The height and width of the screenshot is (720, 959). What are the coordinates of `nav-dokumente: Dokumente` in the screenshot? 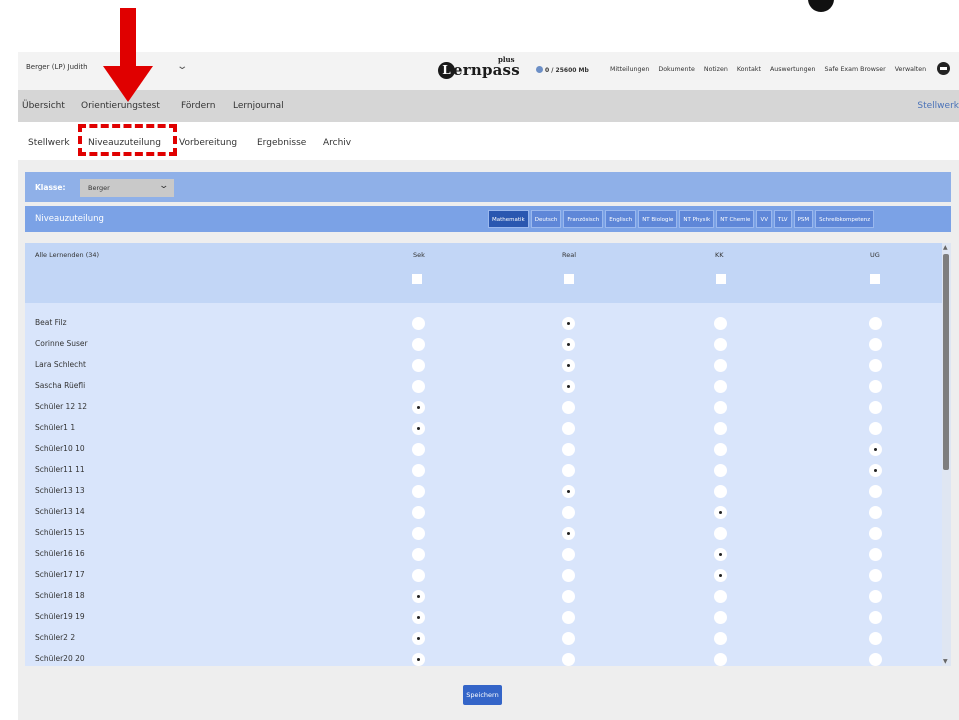 It's located at (676, 69).